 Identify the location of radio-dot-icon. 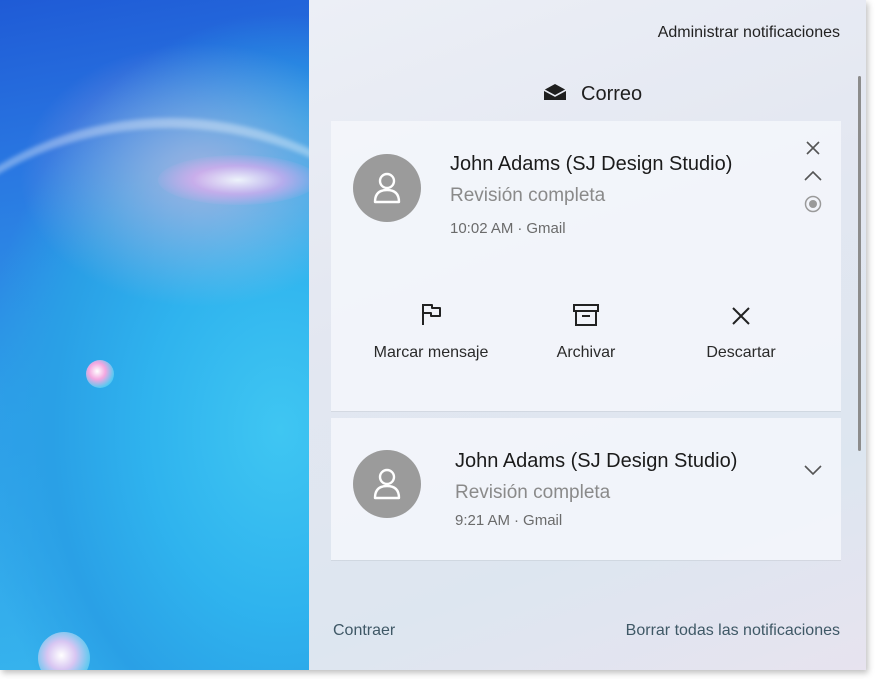
(813, 204).